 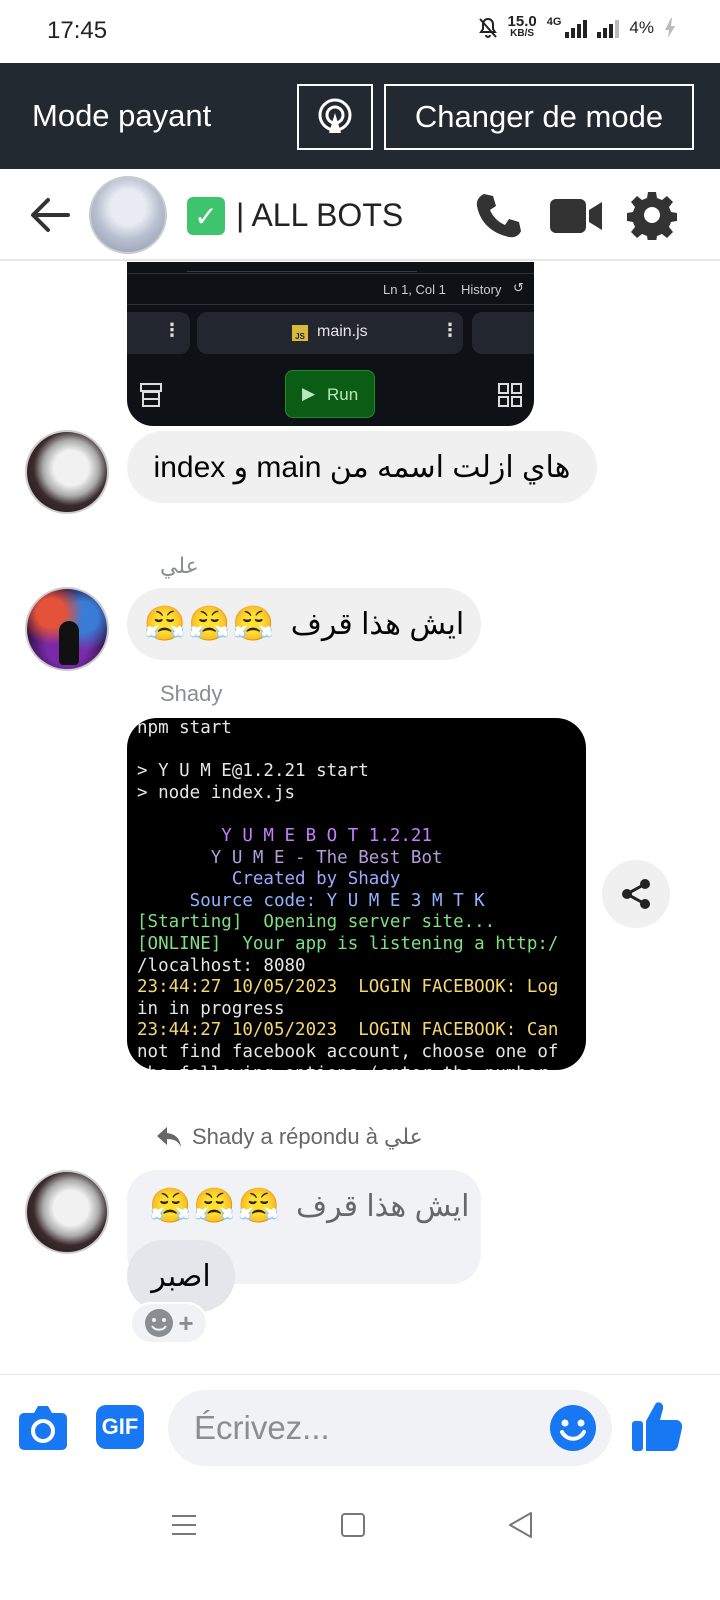 I want to click on terminal-line: not find facebook account, choose one of, so click(x=348, y=1051).